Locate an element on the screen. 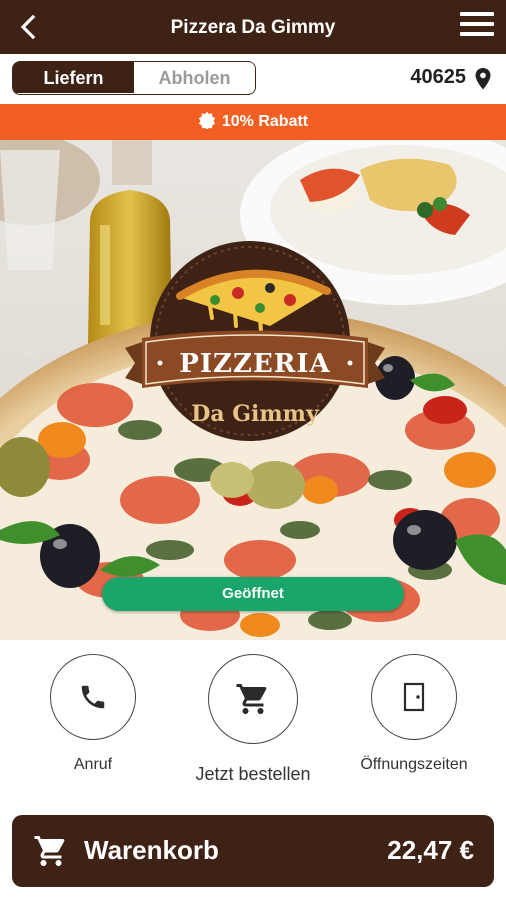 Image resolution: width=506 pixels, height=900 pixels. order-now-button is located at coordinates (253, 699).